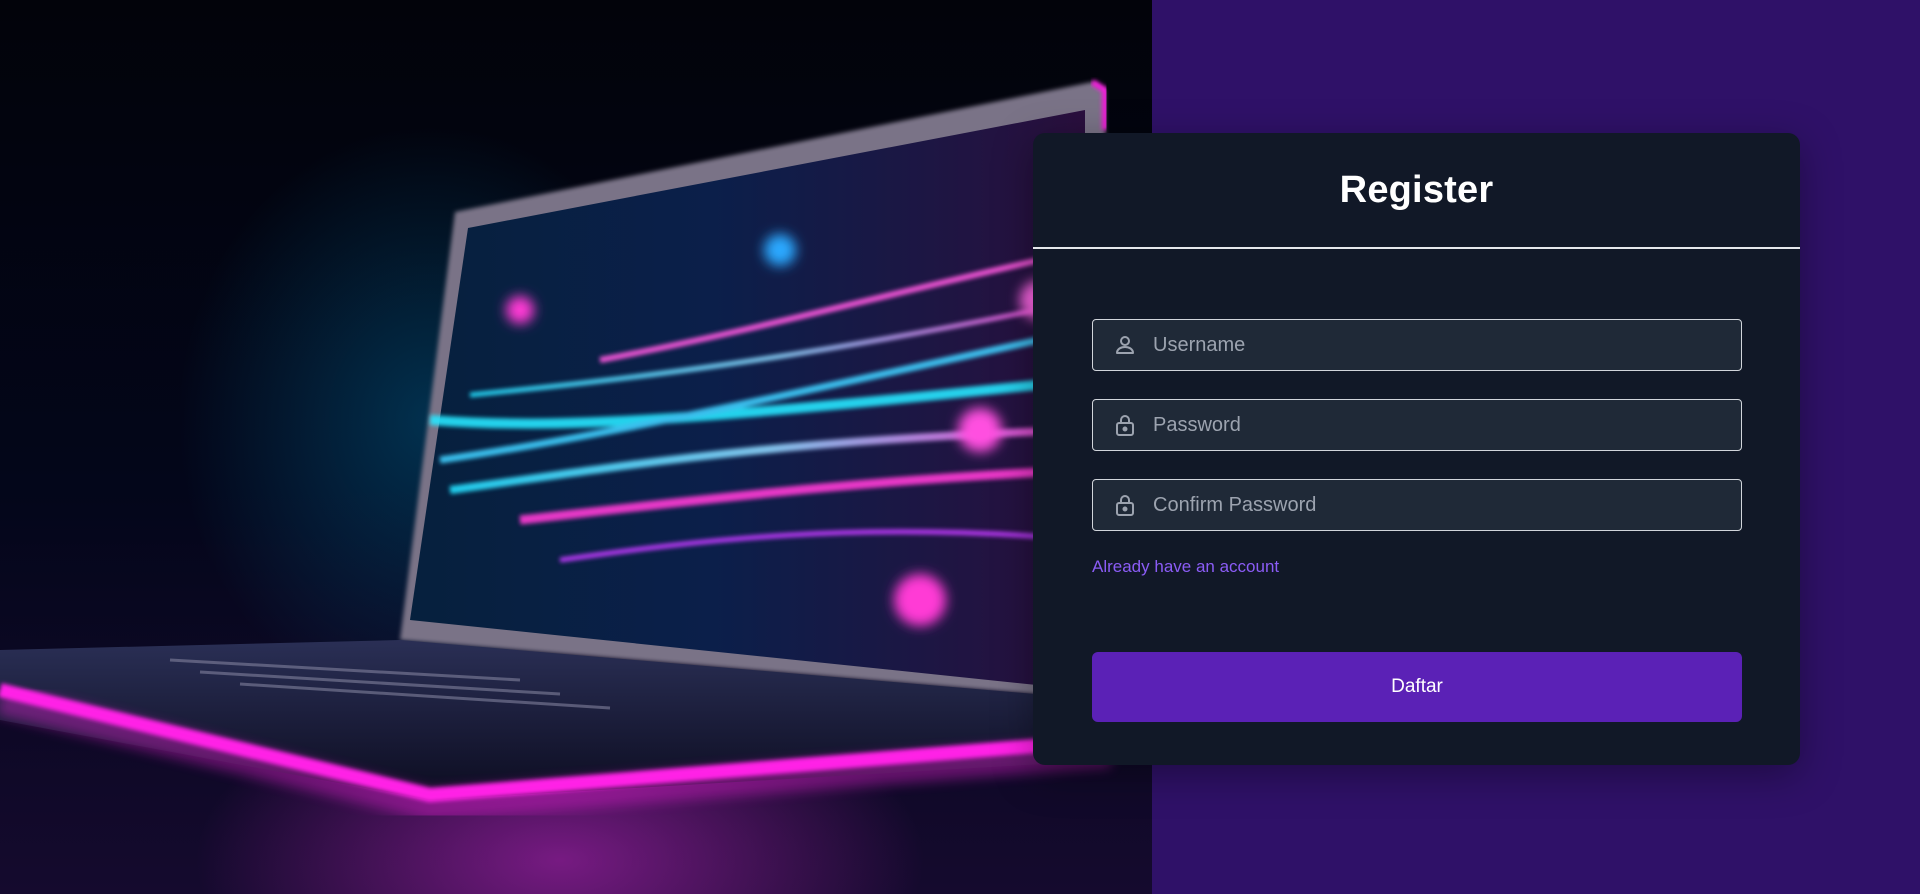  I want to click on username-input, so click(1417, 345).